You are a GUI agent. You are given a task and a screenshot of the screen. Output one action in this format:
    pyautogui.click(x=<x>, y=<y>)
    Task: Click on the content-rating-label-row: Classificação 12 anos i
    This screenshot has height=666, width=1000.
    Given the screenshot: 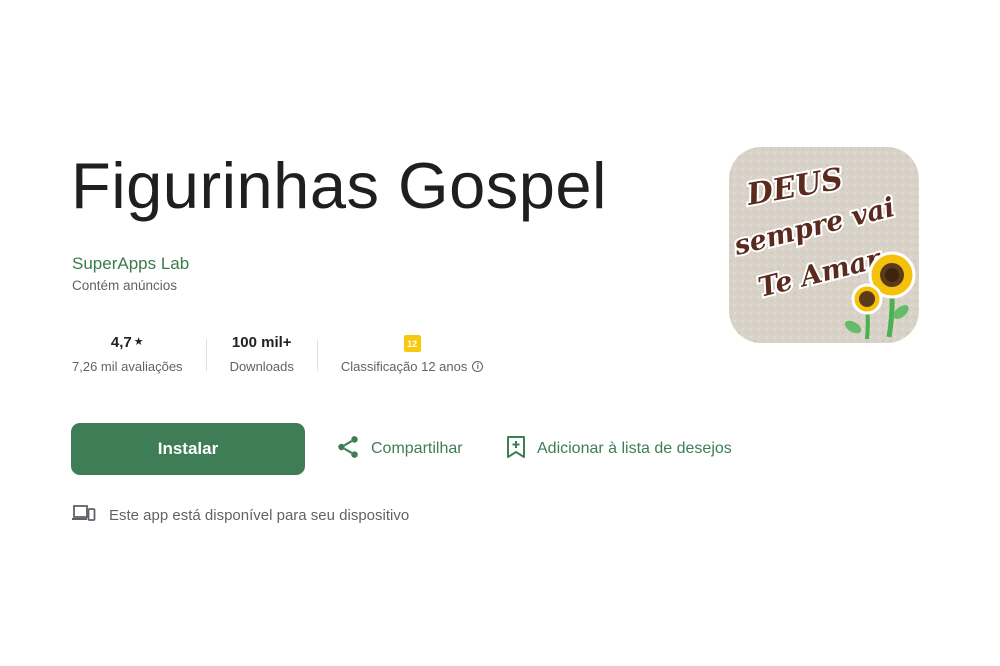 What is the action you would take?
    pyautogui.click(x=412, y=366)
    